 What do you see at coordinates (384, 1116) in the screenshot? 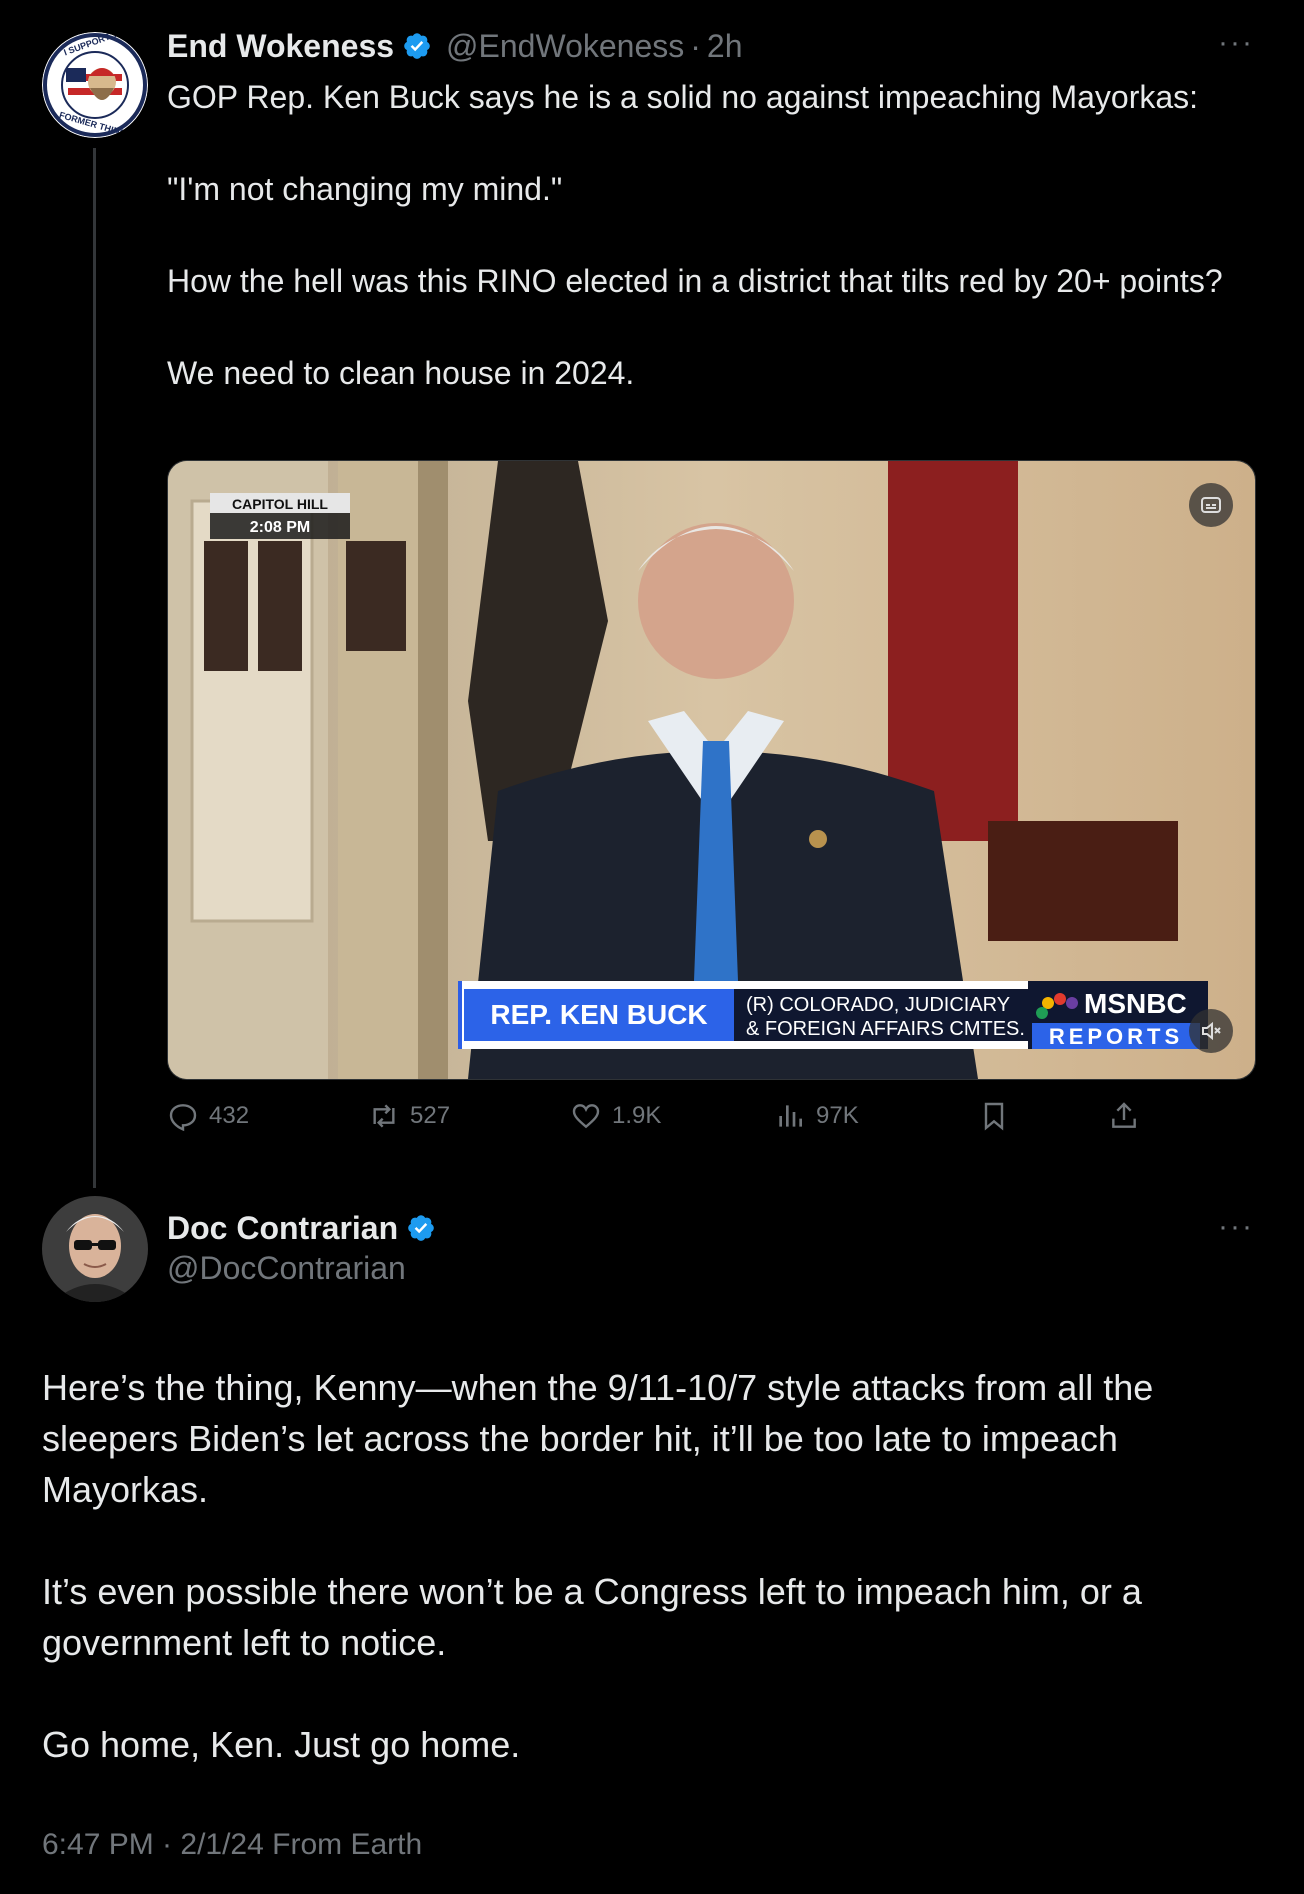
I see `repost-icon` at bounding box center [384, 1116].